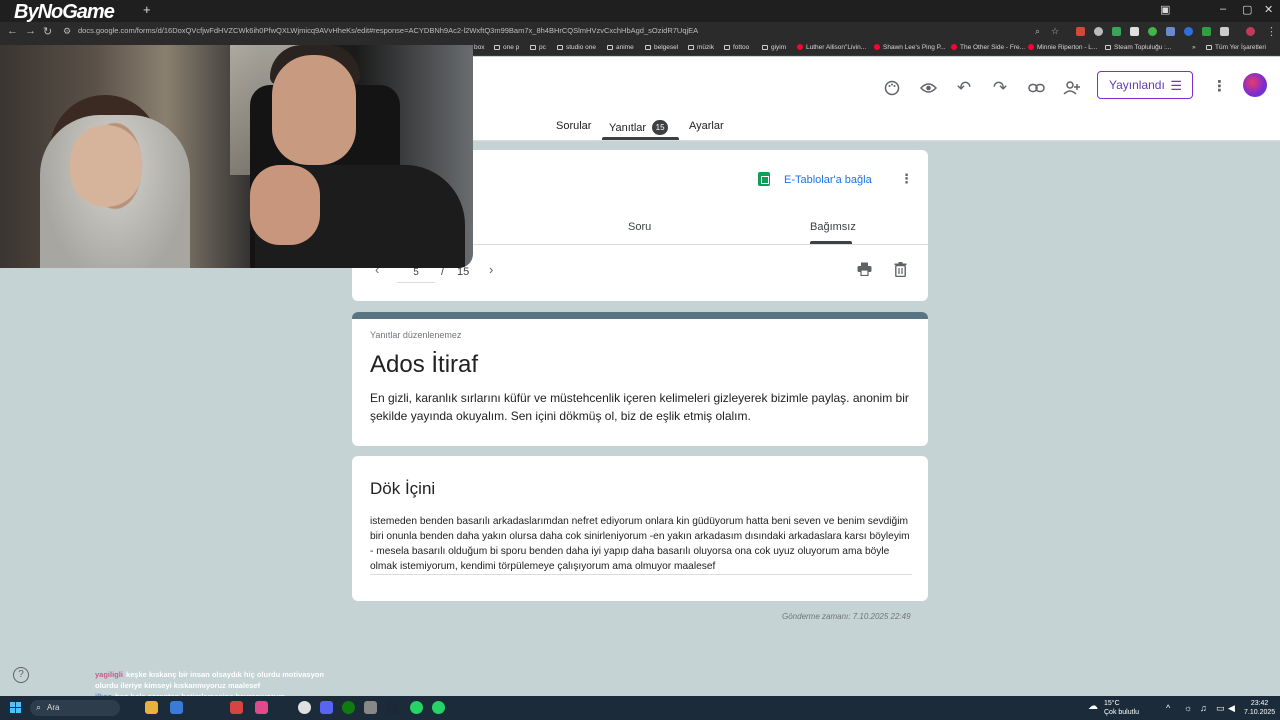 The height and width of the screenshot is (720, 1280). What do you see at coordinates (1188, 708) in the screenshot?
I see `brightness-icon: ☼` at bounding box center [1188, 708].